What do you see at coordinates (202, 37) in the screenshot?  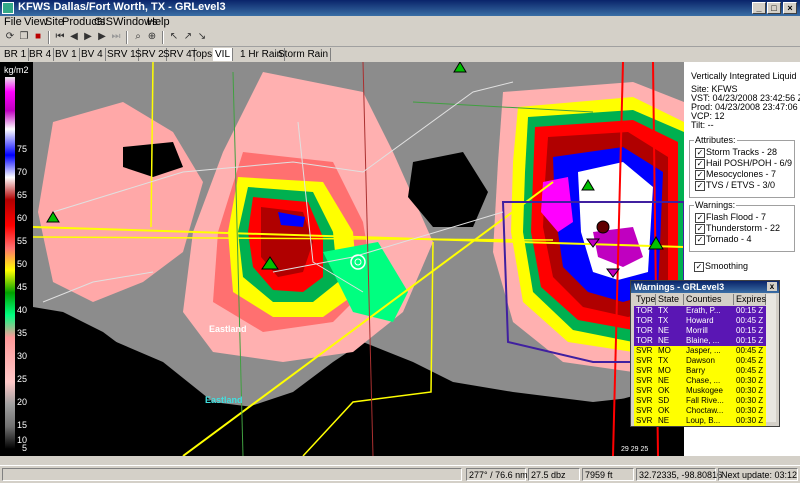 I see `measure-icon: ↘` at bounding box center [202, 37].